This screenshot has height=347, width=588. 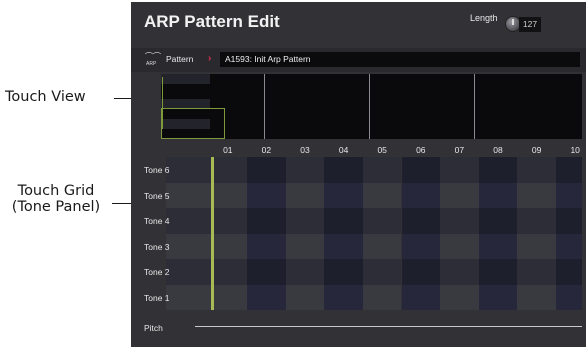 I want to click on column-number: 01, so click(x=228, y=150).